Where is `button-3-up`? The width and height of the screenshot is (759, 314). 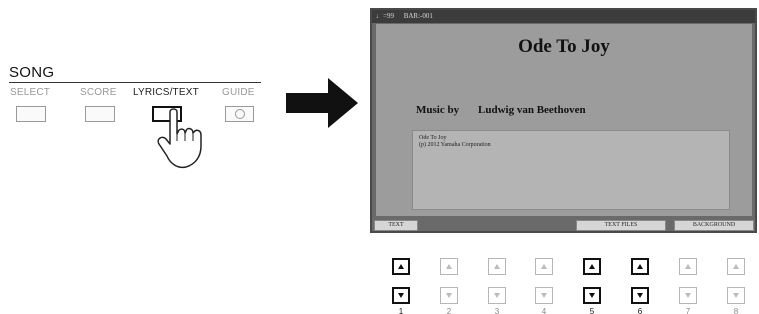
button-3-up is located at coordinates (497, 266).